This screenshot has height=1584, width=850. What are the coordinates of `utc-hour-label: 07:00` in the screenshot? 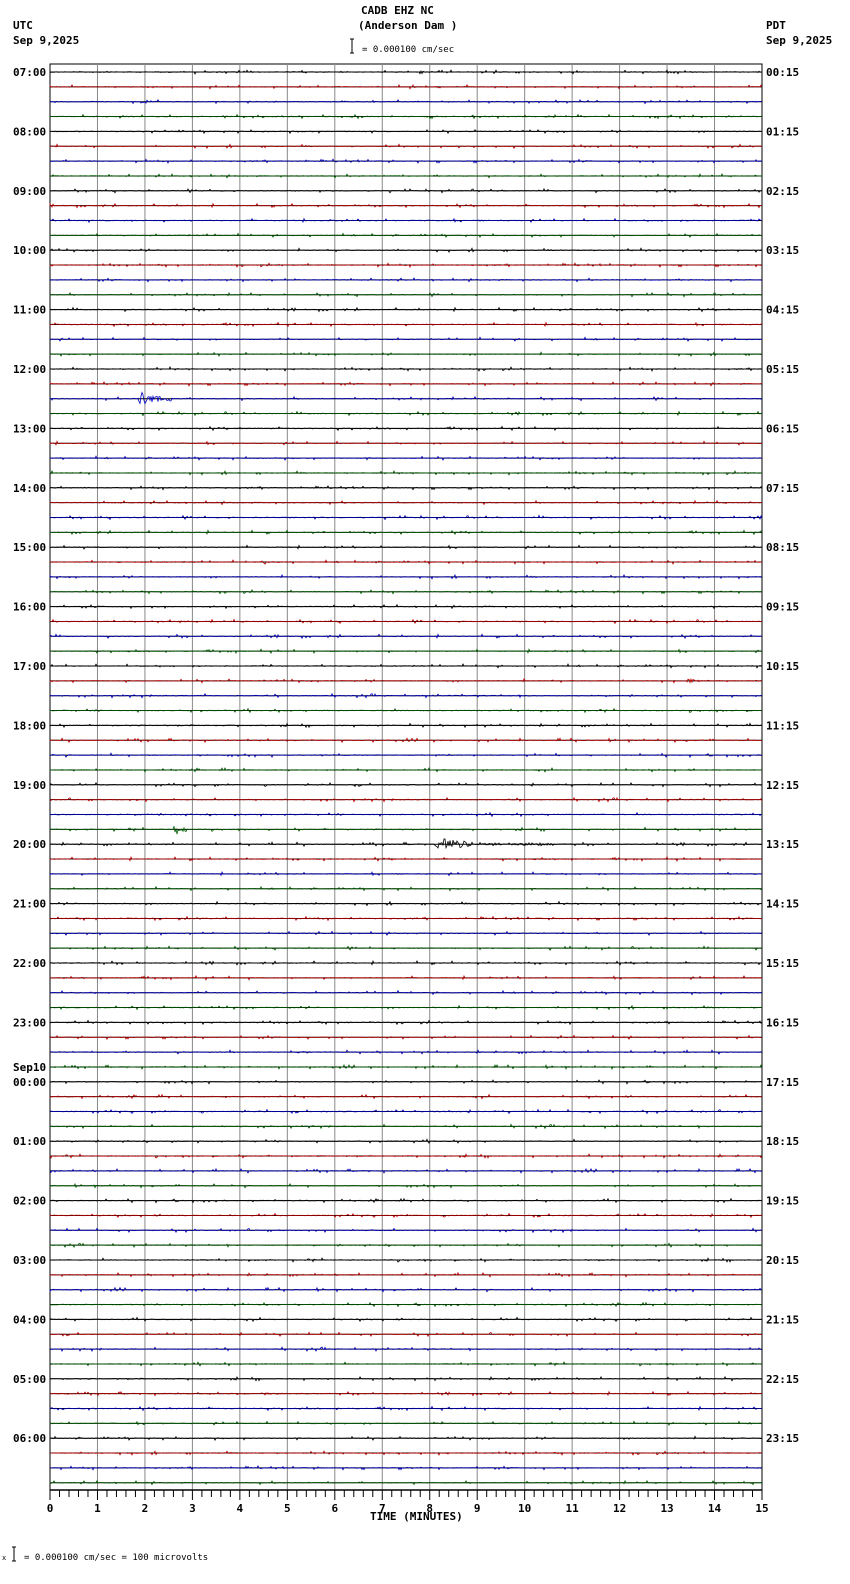 It's located at (29, 72).